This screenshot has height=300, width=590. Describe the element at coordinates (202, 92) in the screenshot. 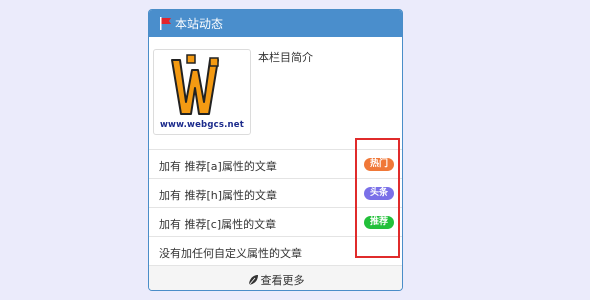

I see `site-logo: www.webgcs.net` at that location.